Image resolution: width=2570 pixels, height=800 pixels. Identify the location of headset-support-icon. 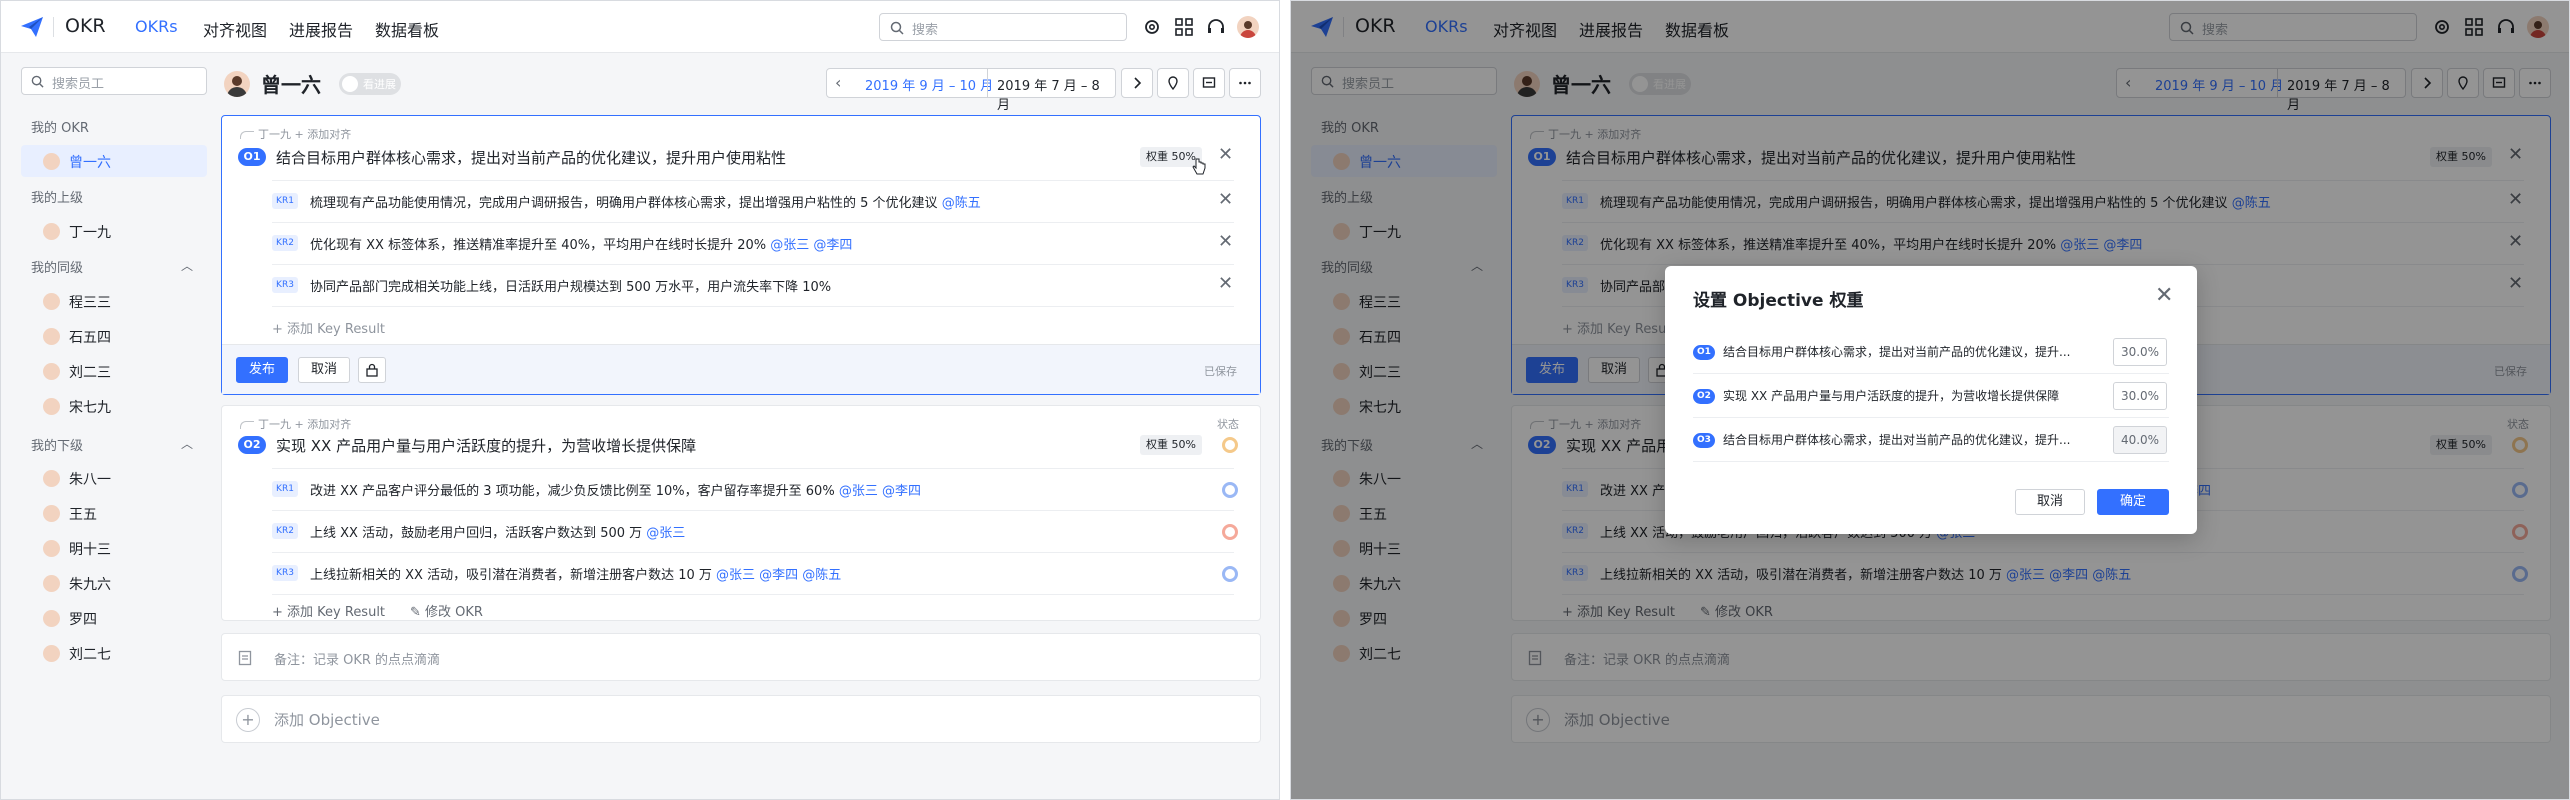
(1216, 27).